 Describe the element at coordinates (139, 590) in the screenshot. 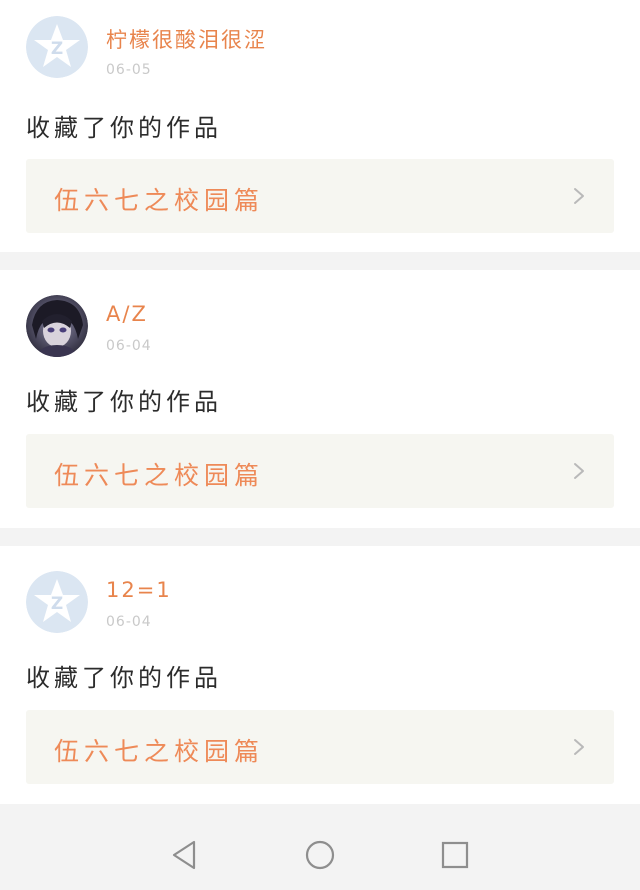

I see `username: 12=1` at that location.